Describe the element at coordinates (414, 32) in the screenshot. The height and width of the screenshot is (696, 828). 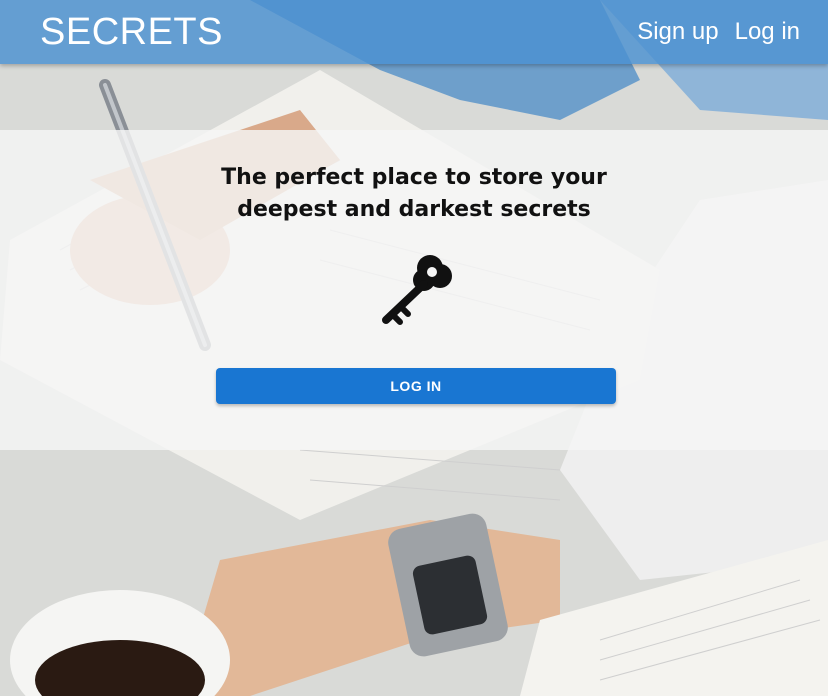
I see `top-navbar: SECRETS Sign up Log in` at that location.